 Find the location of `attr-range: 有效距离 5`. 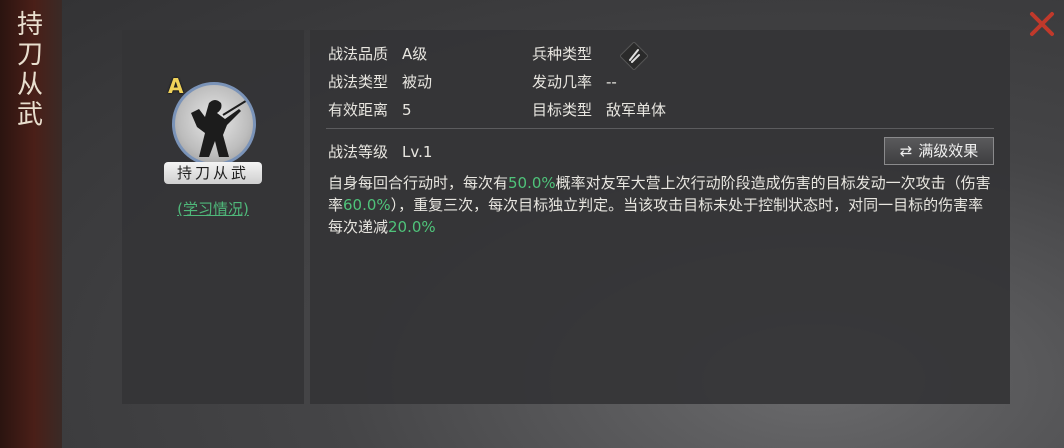

attr-range: 有效距离 5 is located at coordinates (370, 110).